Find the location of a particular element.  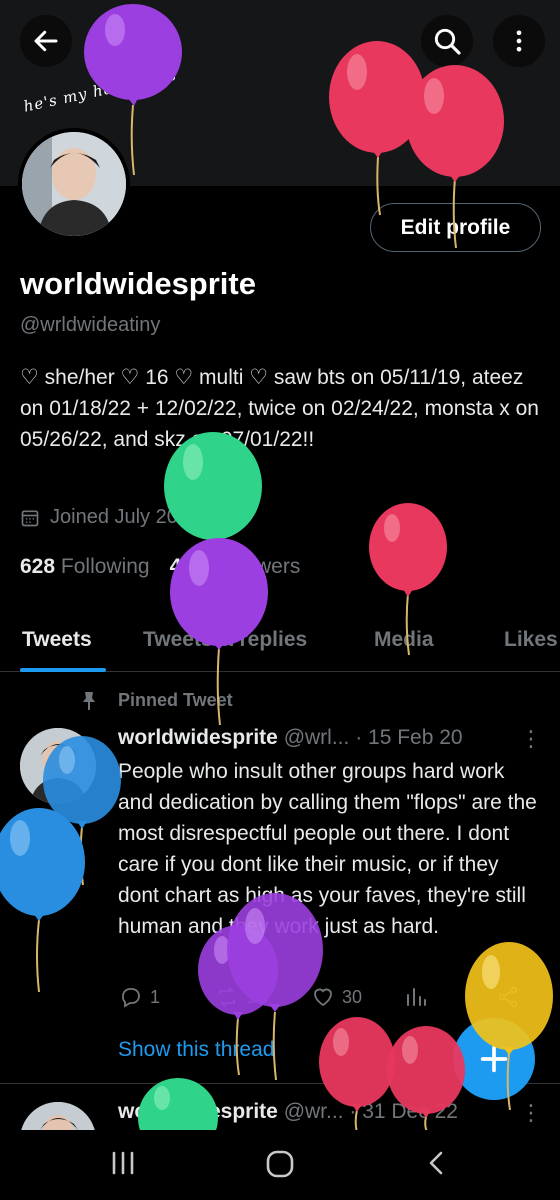

active-tab-indicator is located at coordinates (63, 670).